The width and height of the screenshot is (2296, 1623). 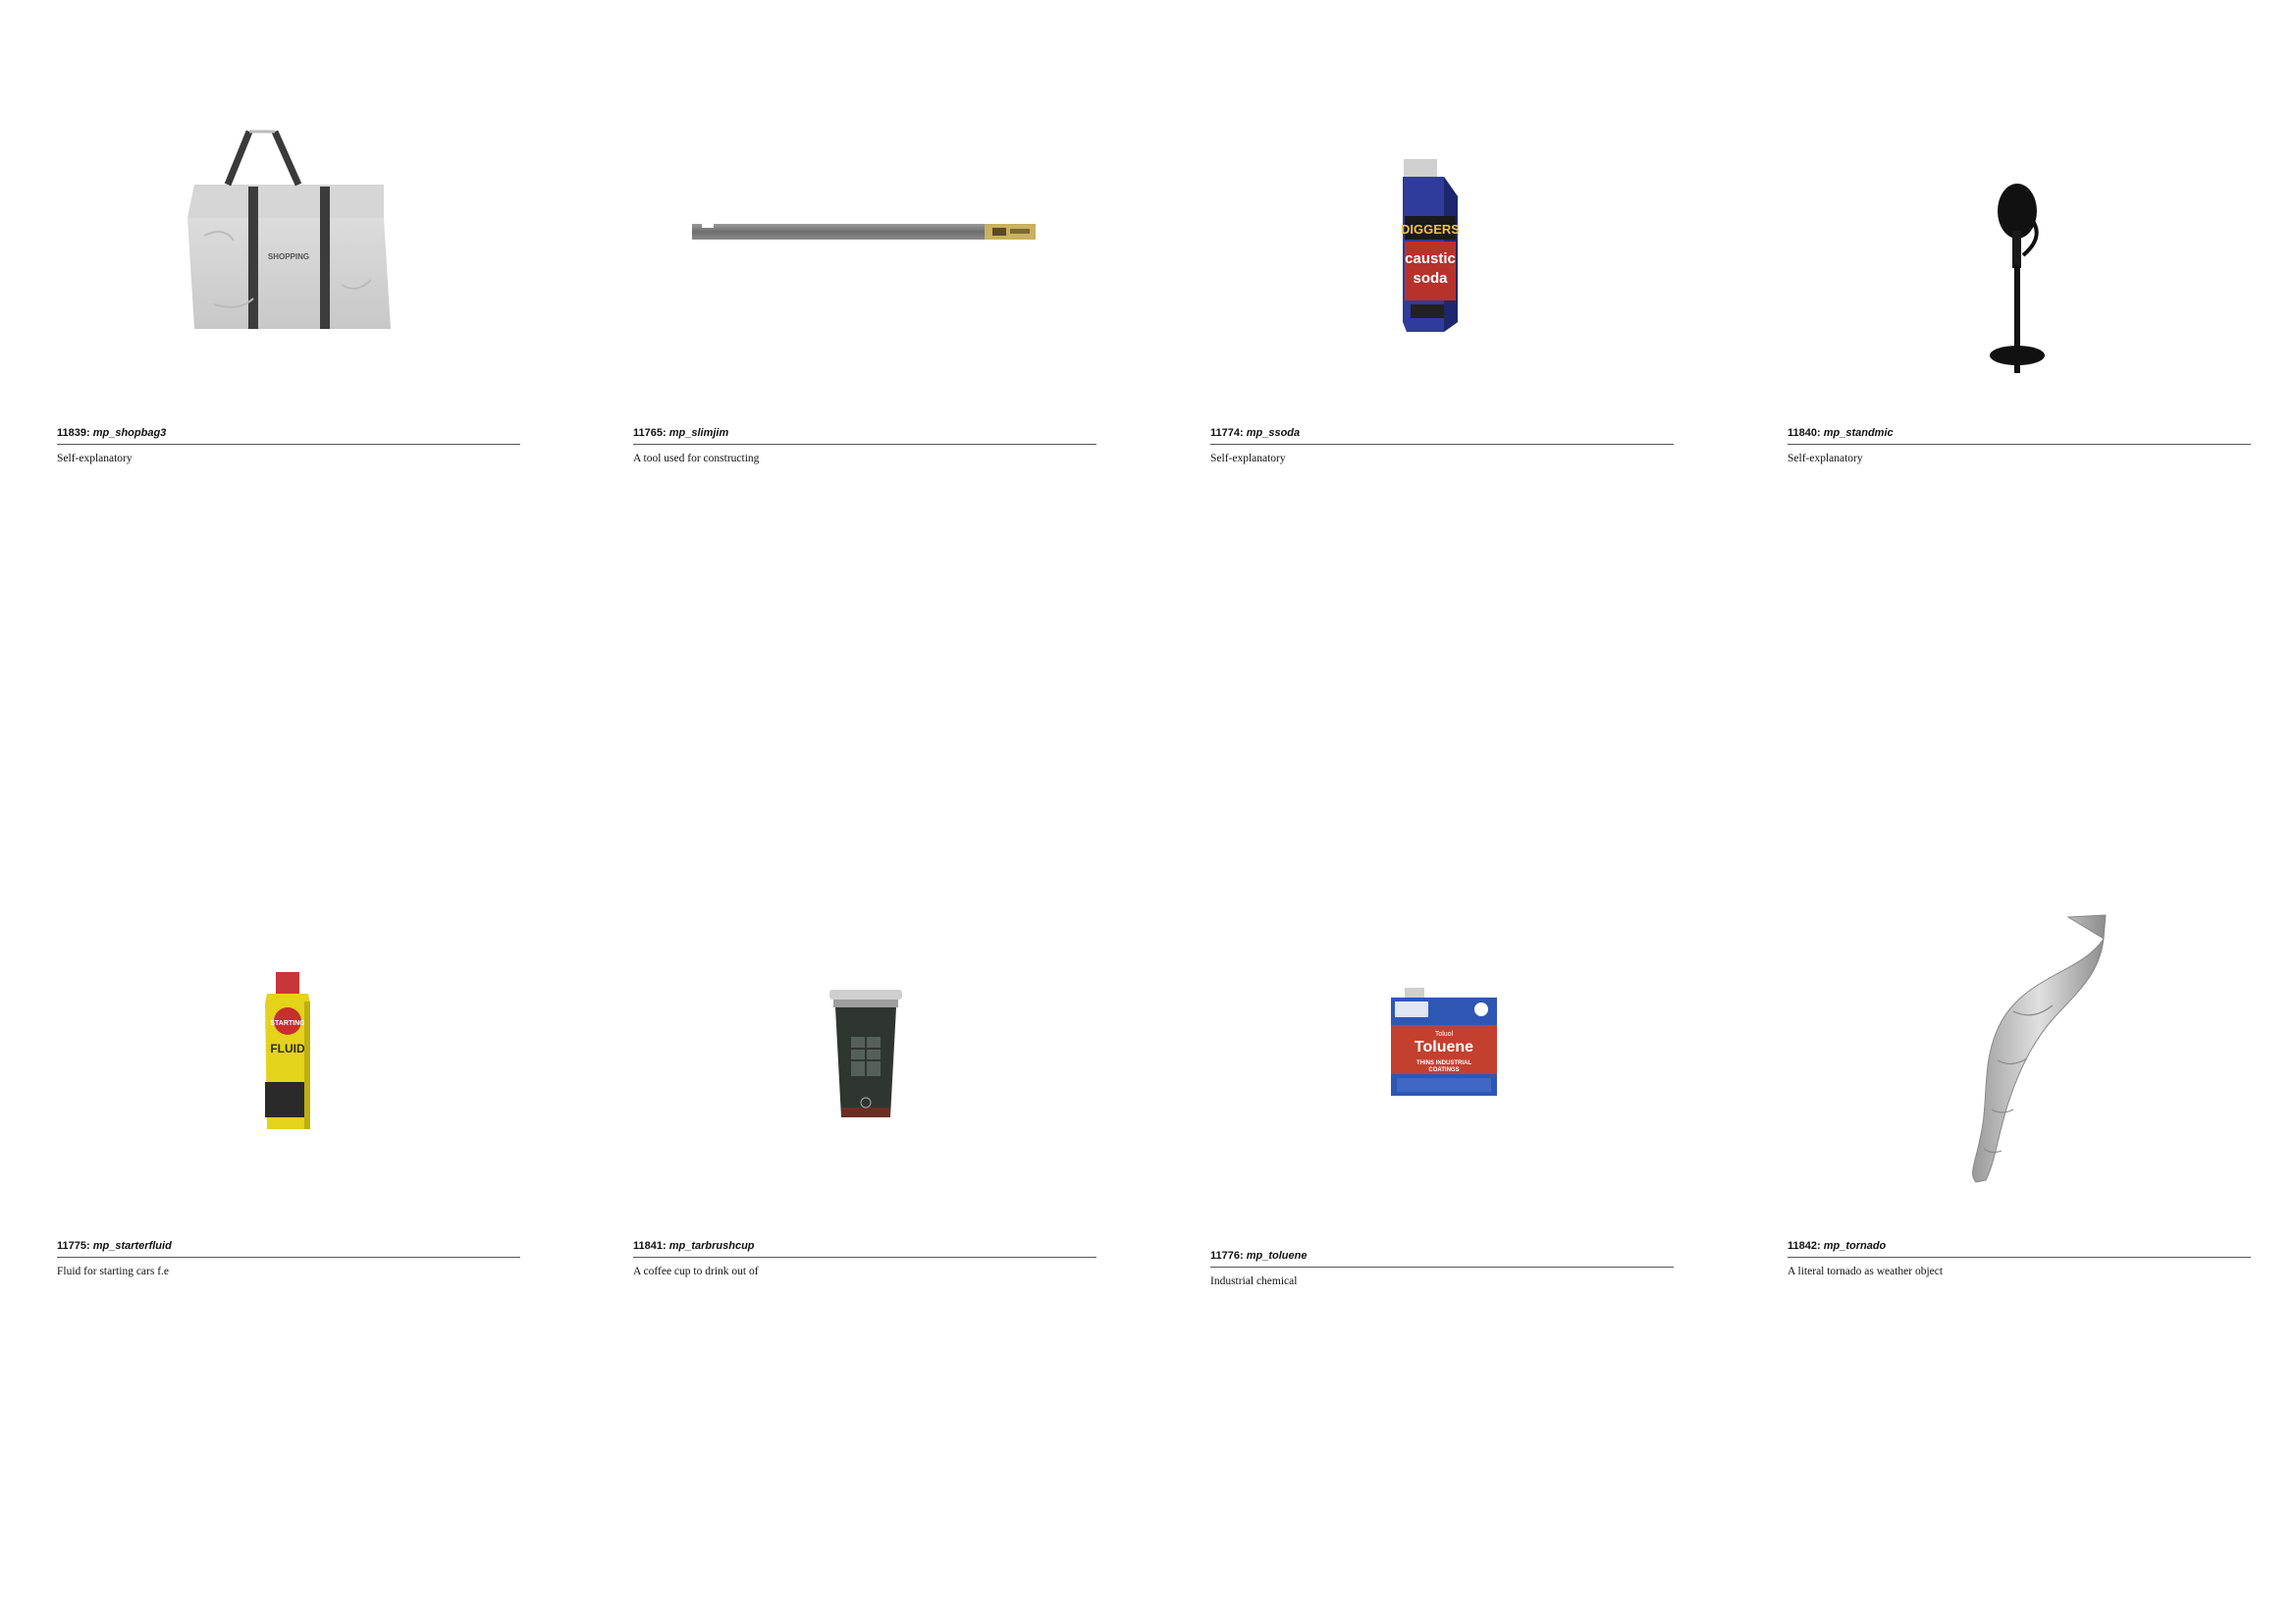 I want to click on slim-jim-tool-icon, so click(x=864, y=232).